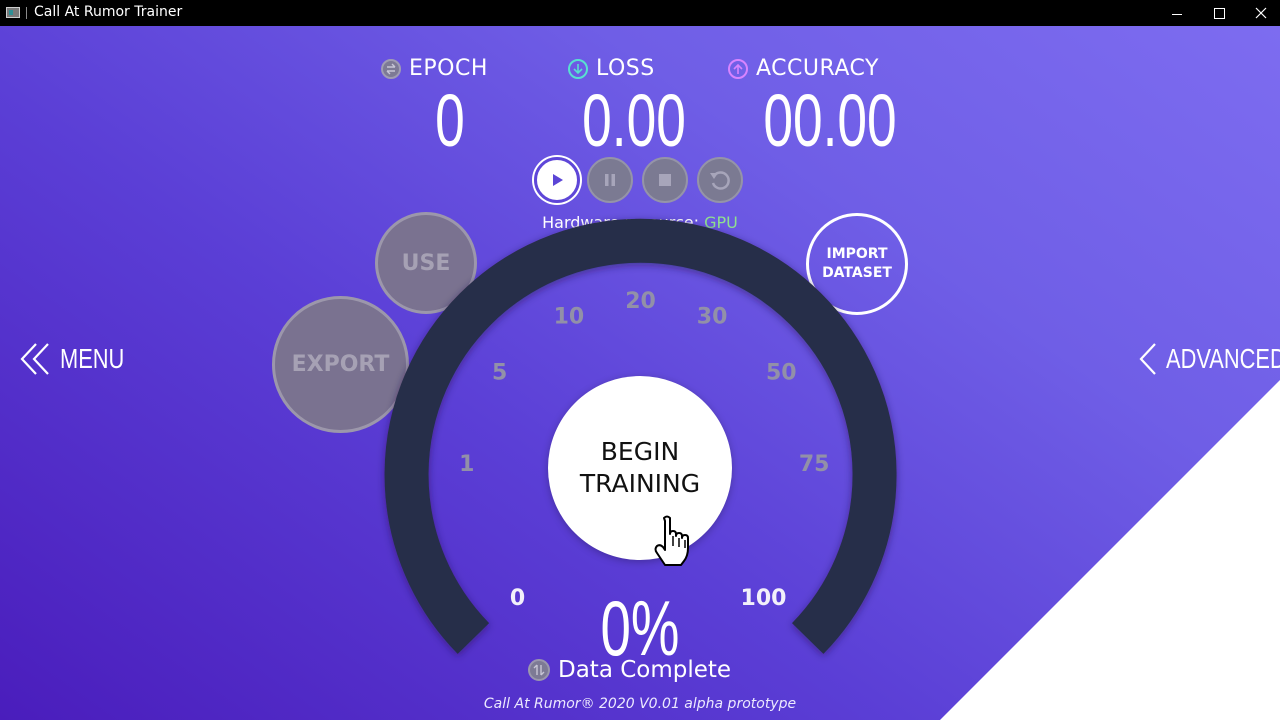 This screenshot has width=1280, height=720. Describe the element at coordinates (764, 598) in the screenshot. I see `gauge-tick-100: 100` at that location.